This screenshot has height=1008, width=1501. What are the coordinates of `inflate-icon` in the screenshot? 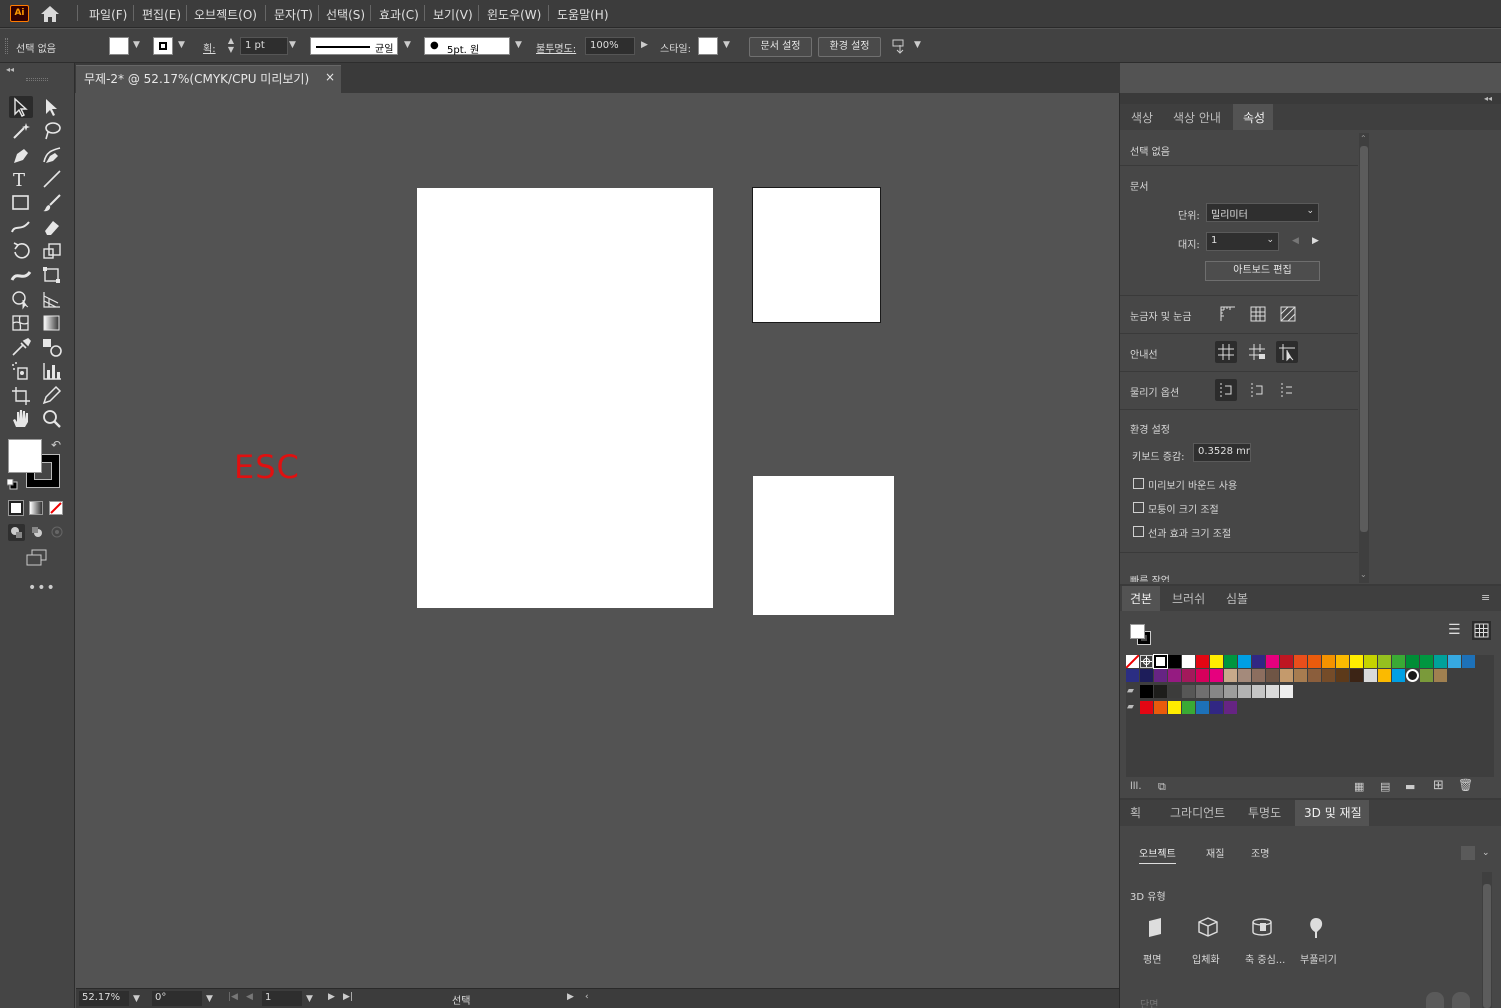 It's located at (1316, 928).